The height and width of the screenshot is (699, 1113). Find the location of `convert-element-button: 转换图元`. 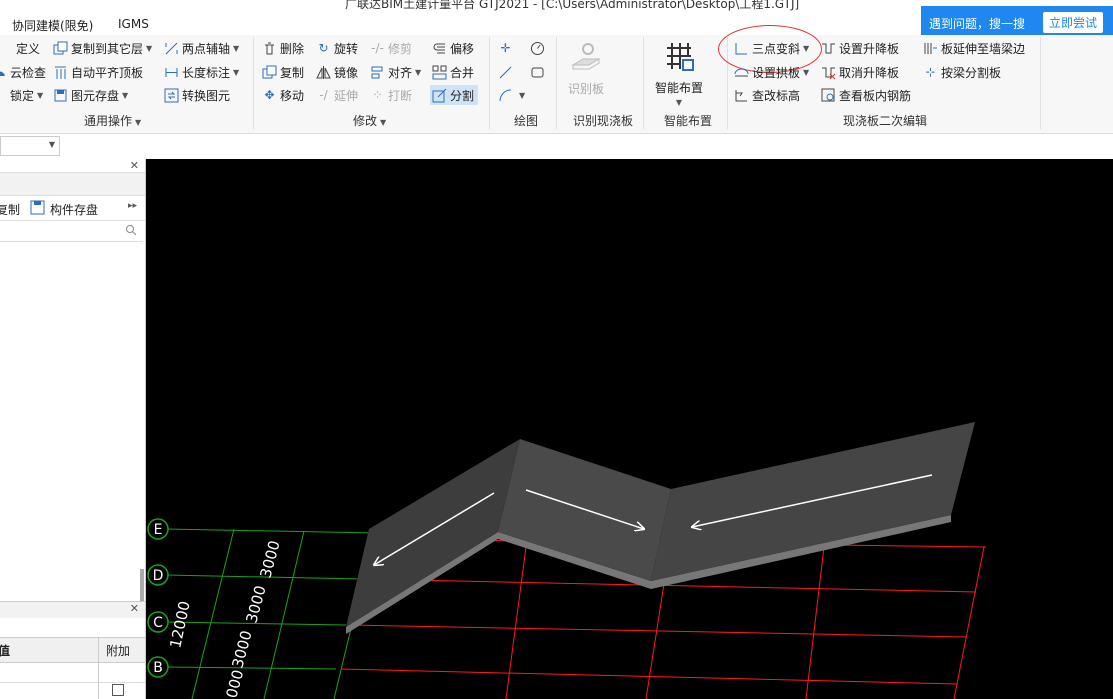

convert-element-button: 转换图元 is located at coordinates (197, 95).